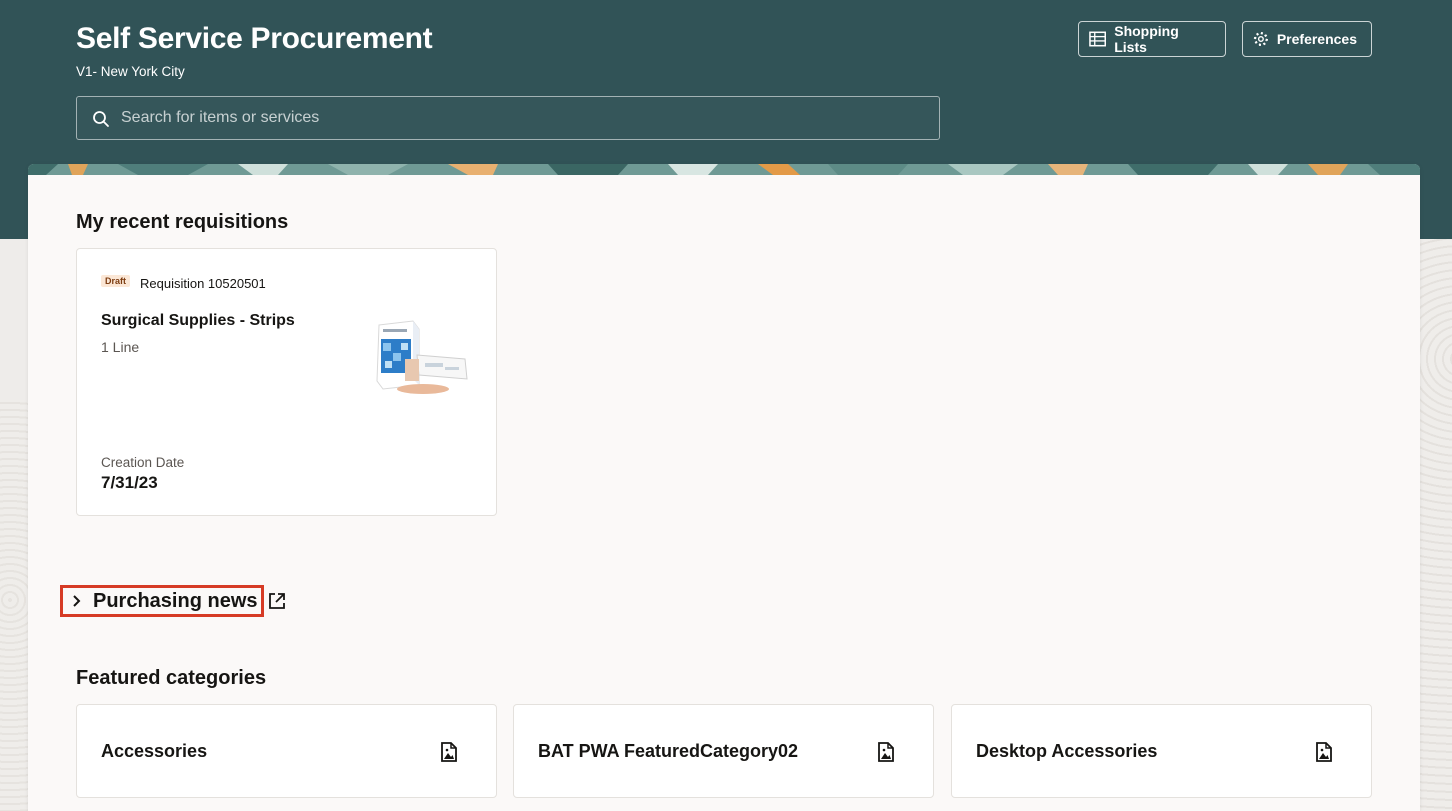 The height and width of the screenshot is (811, 1452). I want to click on requisition-number: Requisition 10520501, so click(203, 283).